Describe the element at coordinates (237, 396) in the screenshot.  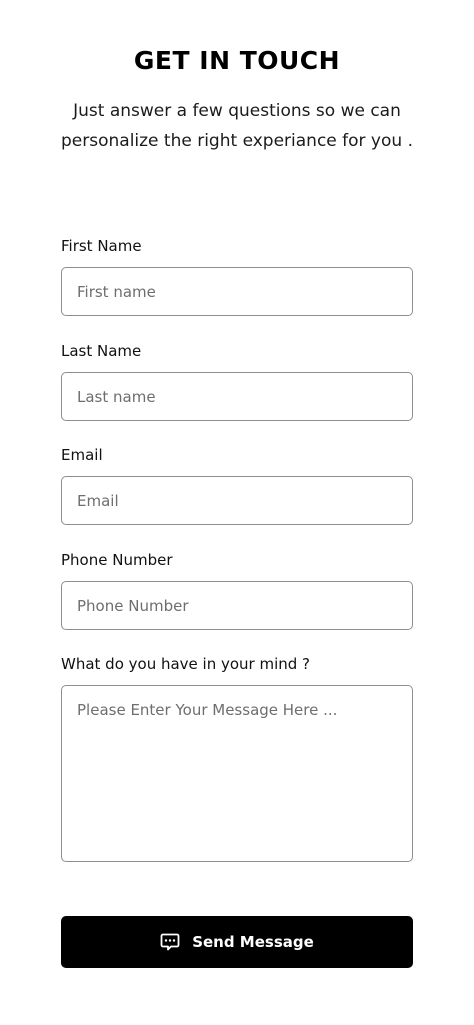
I see `last-name-input` at that location.